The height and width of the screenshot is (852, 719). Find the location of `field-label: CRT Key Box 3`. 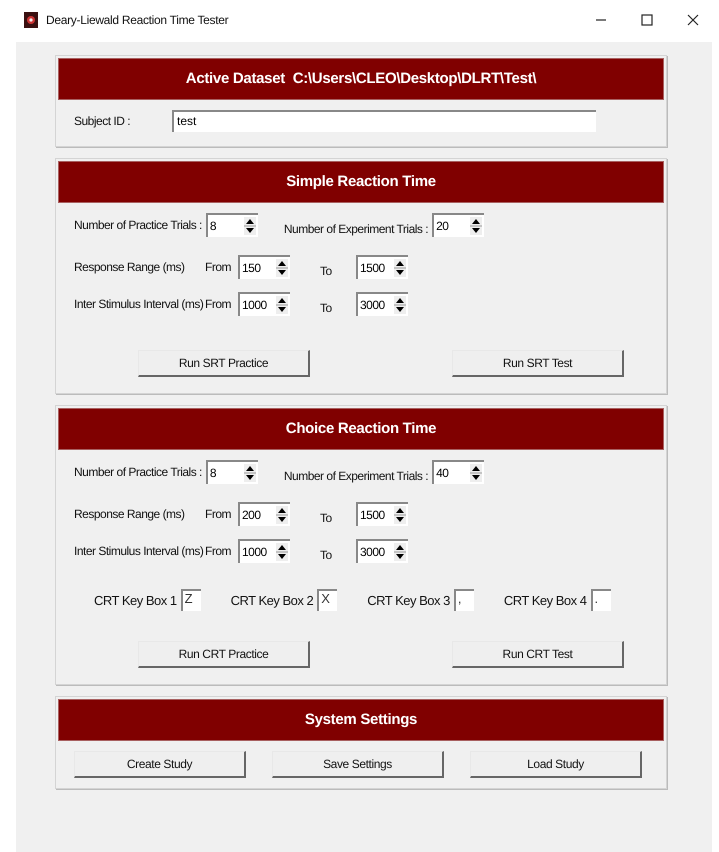

field-label: CRT Key Box 3 is located at coordinates (408, 600).